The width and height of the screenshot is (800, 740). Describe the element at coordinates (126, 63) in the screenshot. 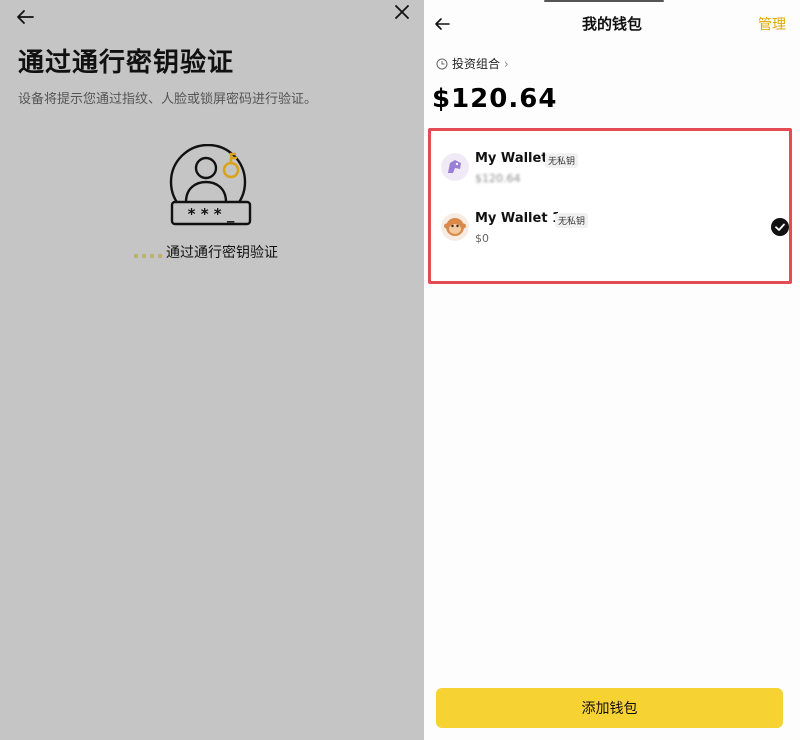

I see `page-title: 通过通行密钥验证` at that location.